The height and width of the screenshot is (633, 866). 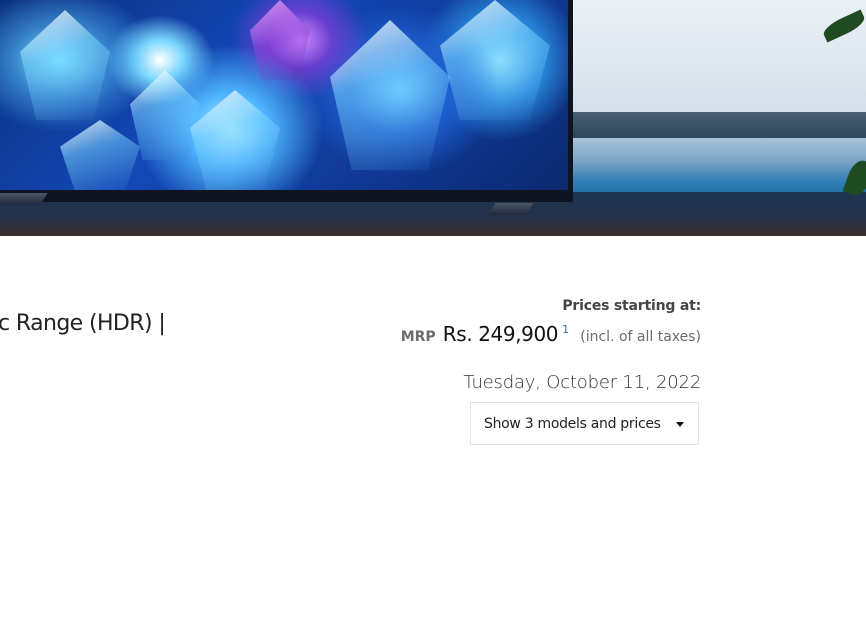 What do you see at coordinates (24, 199) in the screenshot?
I see `tv-stand-left` at bounding box center [24, 199].